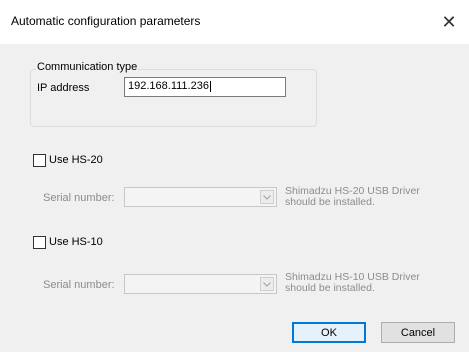 Image resolution: width=469 pixels, height=352 pixels. Describe the element at coordinates (200, 284) in the screenshot. I see `hs10-serial-select` at that location.